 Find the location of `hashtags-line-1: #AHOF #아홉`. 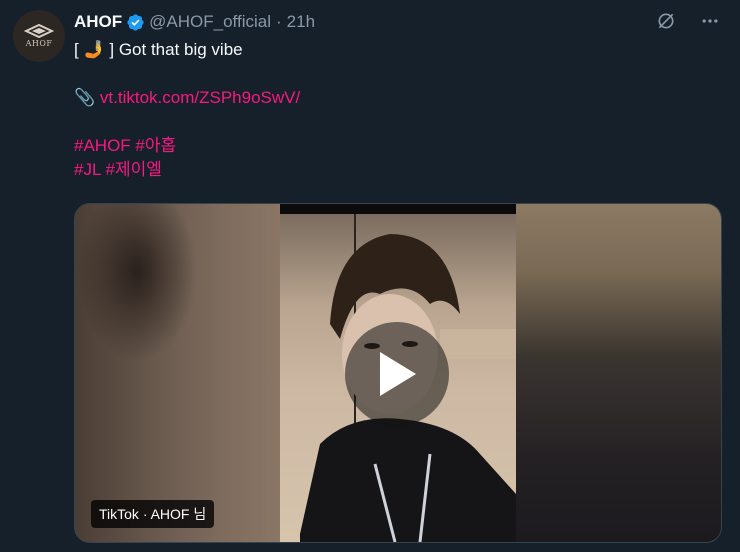

hashtags-line-1: #AHOF #아홉 is located at coordinates (187, 146).